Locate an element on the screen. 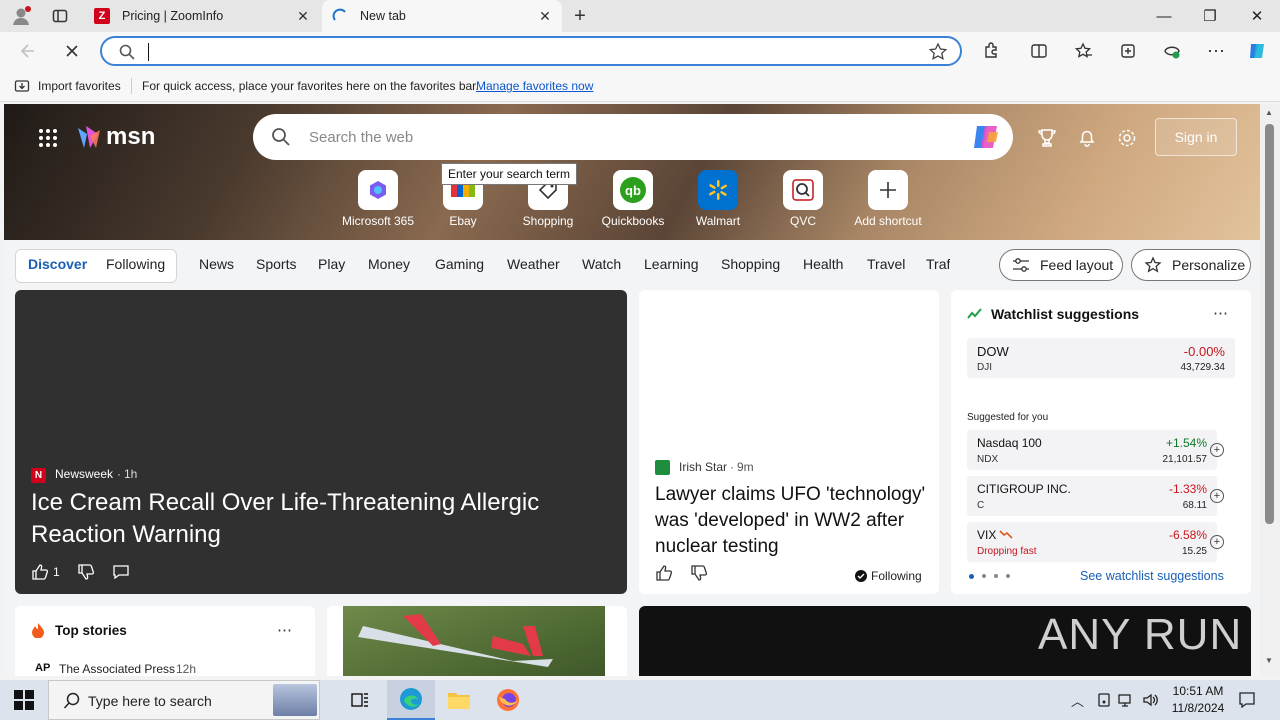 This screenshot has width=1280, height=720. extensions-icon is located at coordinates (991, 51).